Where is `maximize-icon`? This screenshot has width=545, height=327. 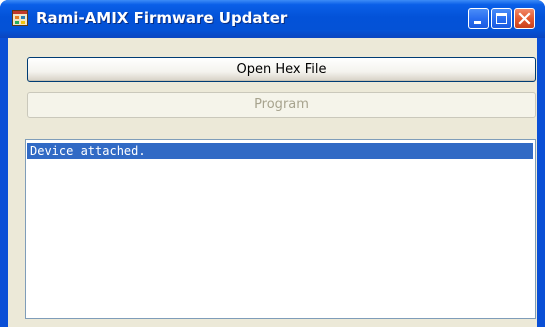 maximize-icon is located at coordinates (501, 18).